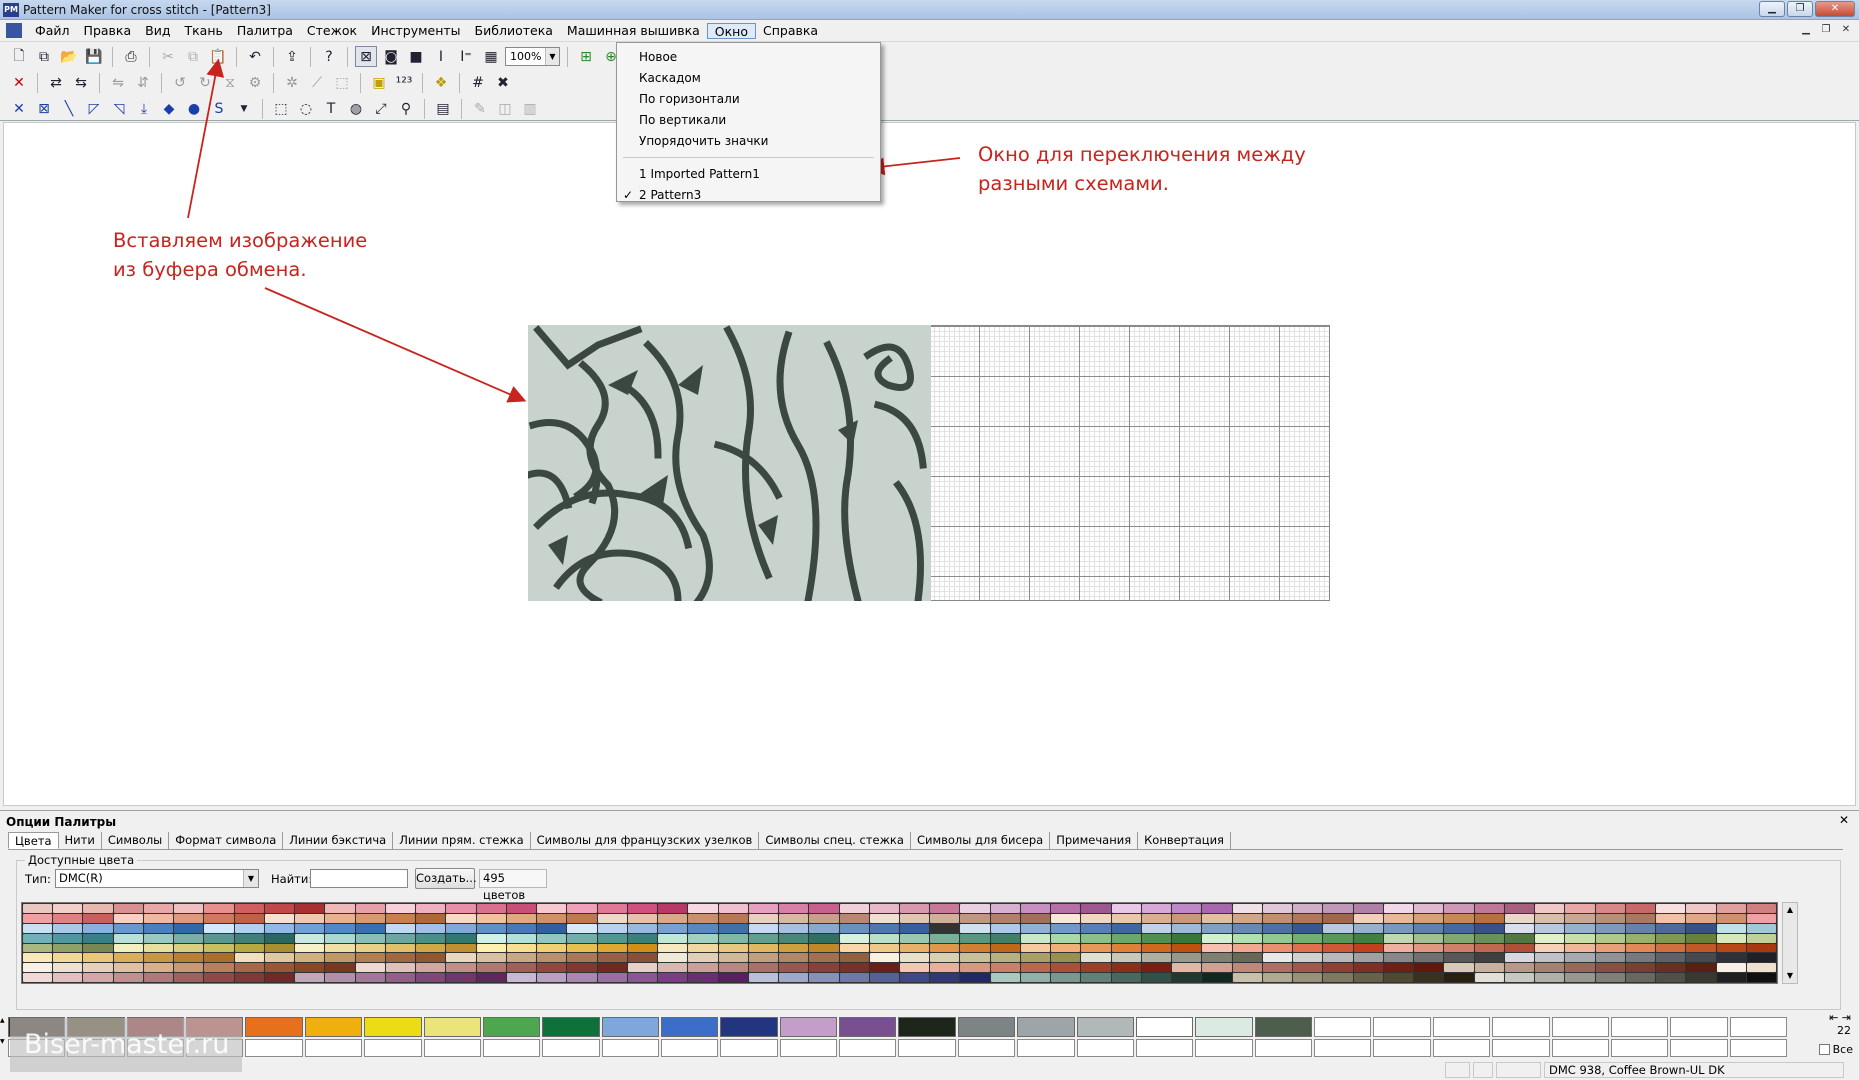 The height and width of the screenshot is (1080, 1859). Describe the element at coordinates (441, 56) in the screenshot. I see `text-cursor-icon: I` at that location.